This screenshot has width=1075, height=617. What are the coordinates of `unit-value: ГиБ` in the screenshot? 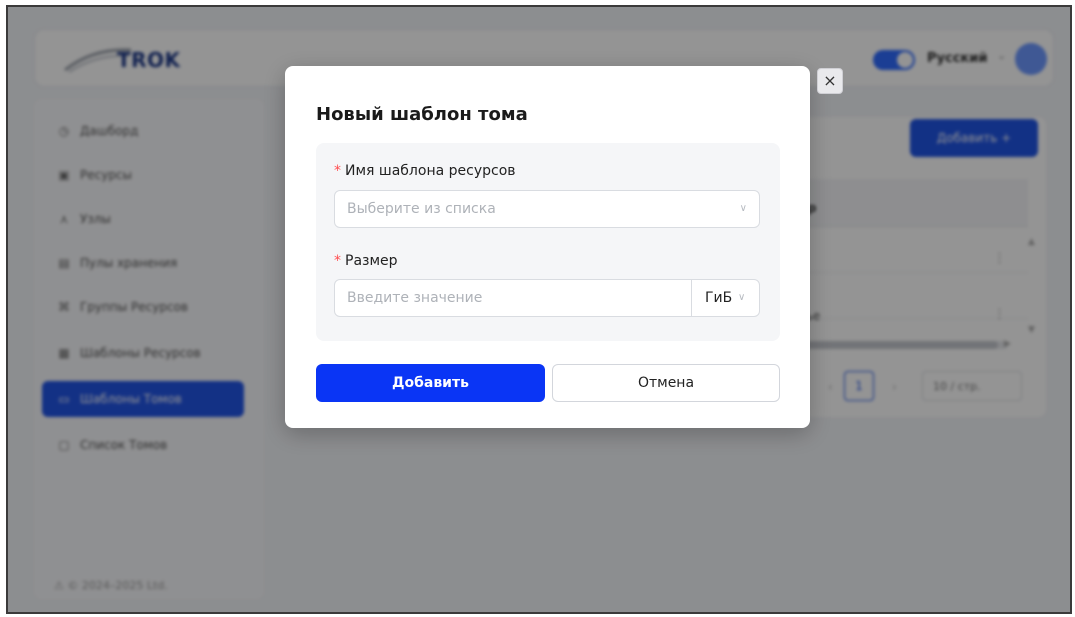 It's located at (719, 298).